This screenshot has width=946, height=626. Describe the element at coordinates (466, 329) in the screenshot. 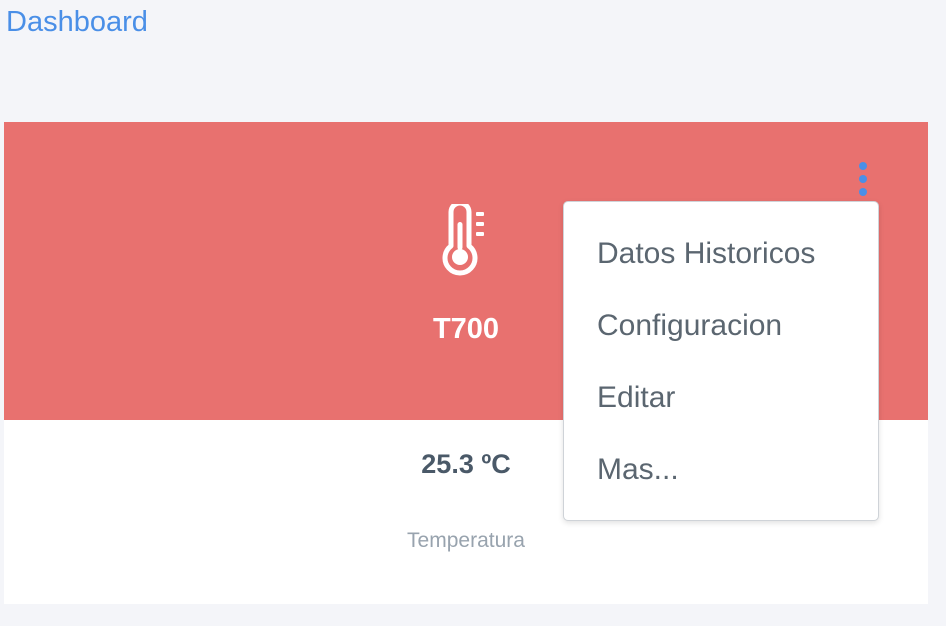

I see `device-name: T700` at that location.